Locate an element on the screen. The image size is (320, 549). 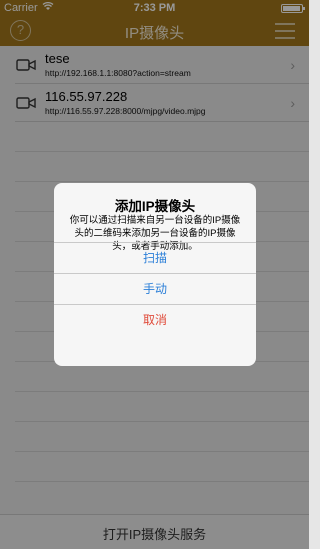
cancel-button: 取消 is located at coordinates (155, 319).